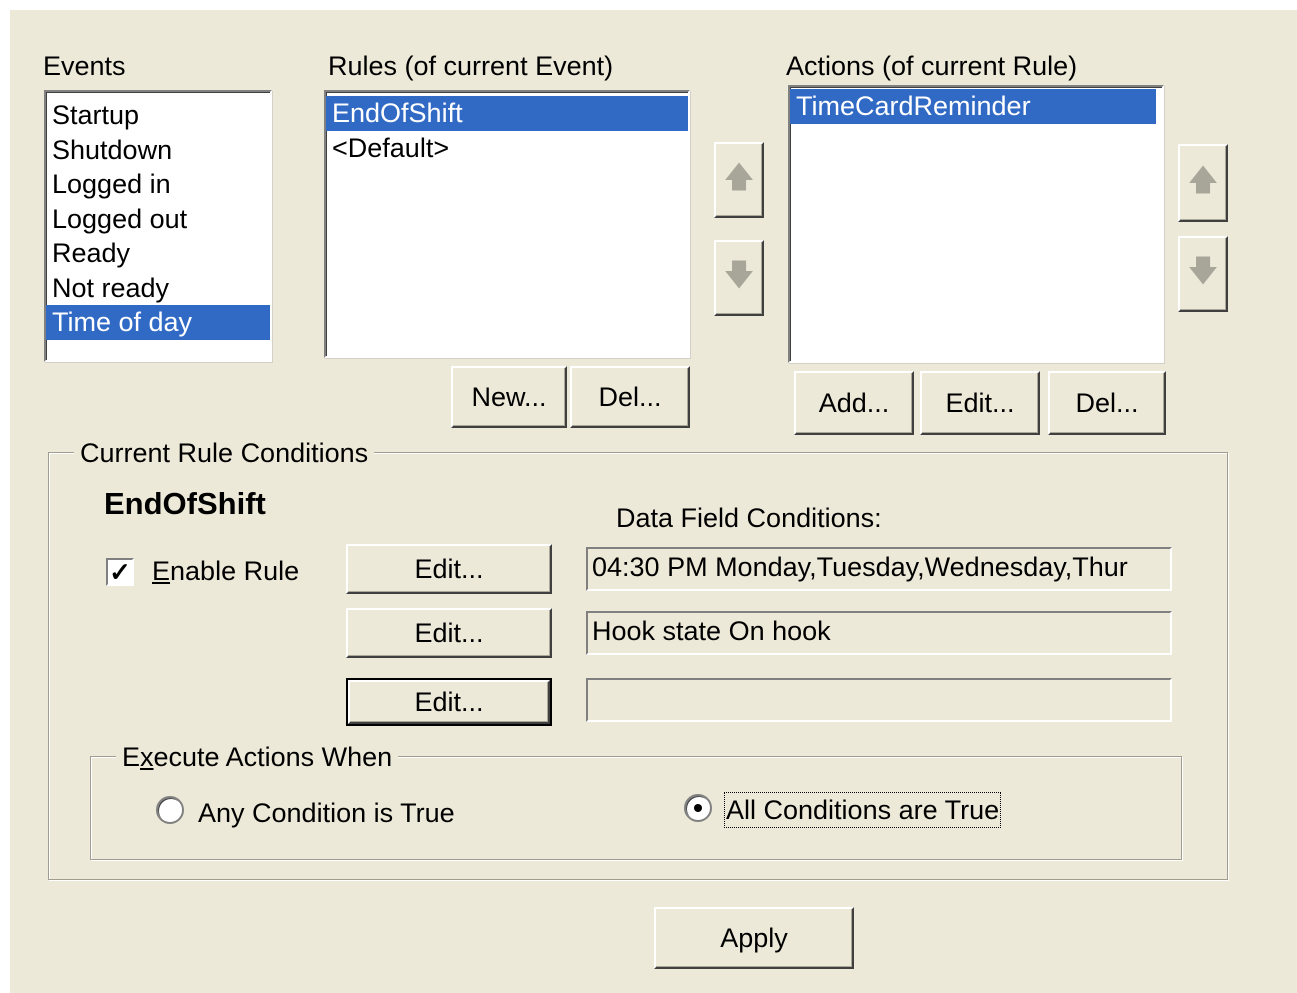 The width and height of the screenshot is (1297, 993). I want to click on event-item-startup: Startup, so click(158, 115).